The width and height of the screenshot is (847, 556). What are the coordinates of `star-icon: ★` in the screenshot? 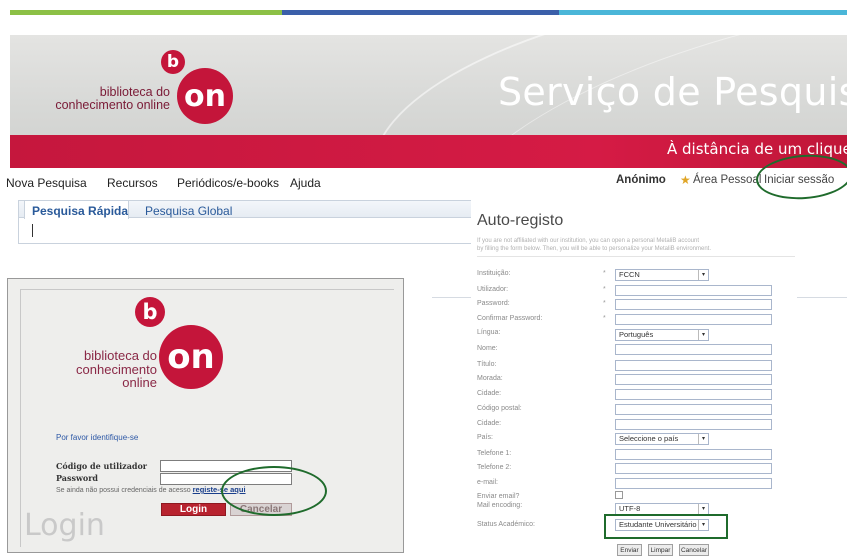 It's located at (685, 180).